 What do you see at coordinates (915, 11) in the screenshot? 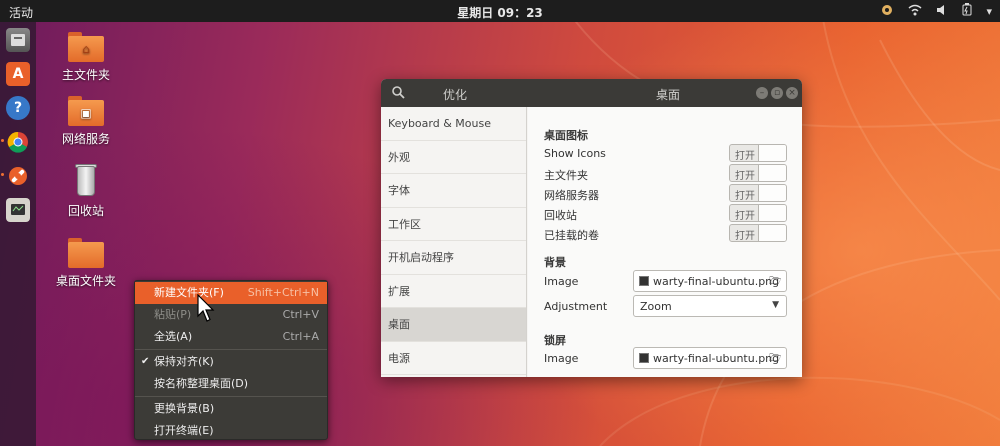
I see `network-icon` at bounding box center [915, 11].